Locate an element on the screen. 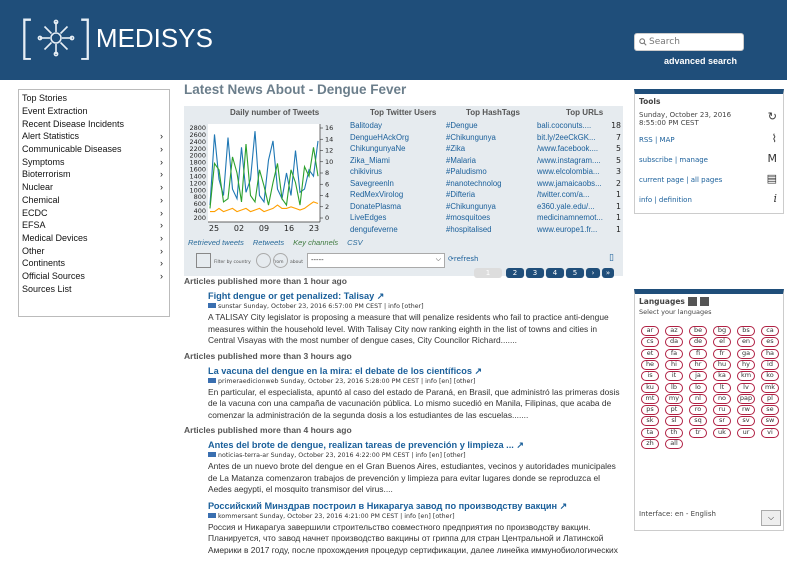 This screenshot has height=581, width=787. nav-item: Sources List is located at coordinates (94, 288).